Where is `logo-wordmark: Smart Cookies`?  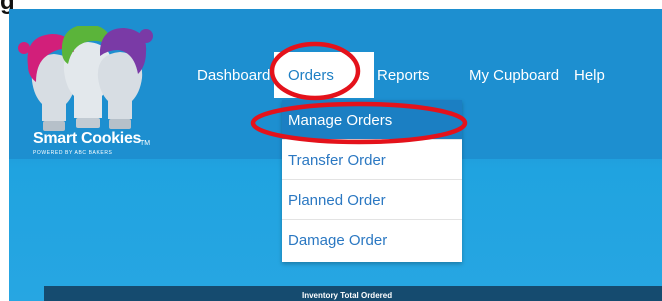 logo-wordmark: Smart Cookies is located at coordinates (87, 138).